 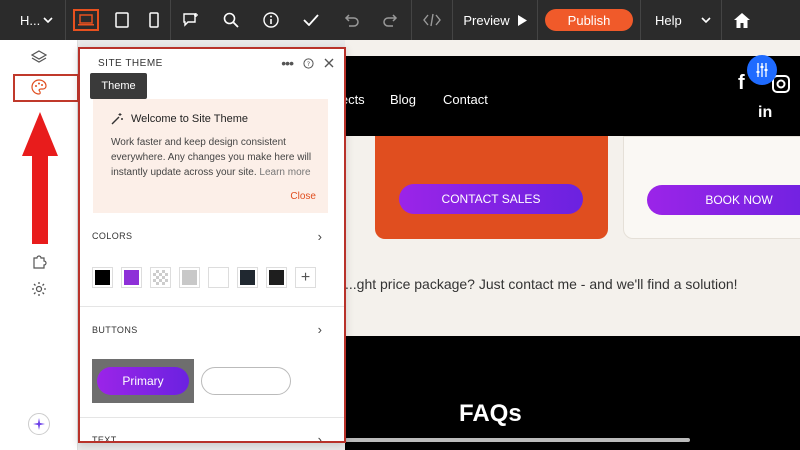 I want to click on nav-item-blog: Blog, so click(x=403, y=99).